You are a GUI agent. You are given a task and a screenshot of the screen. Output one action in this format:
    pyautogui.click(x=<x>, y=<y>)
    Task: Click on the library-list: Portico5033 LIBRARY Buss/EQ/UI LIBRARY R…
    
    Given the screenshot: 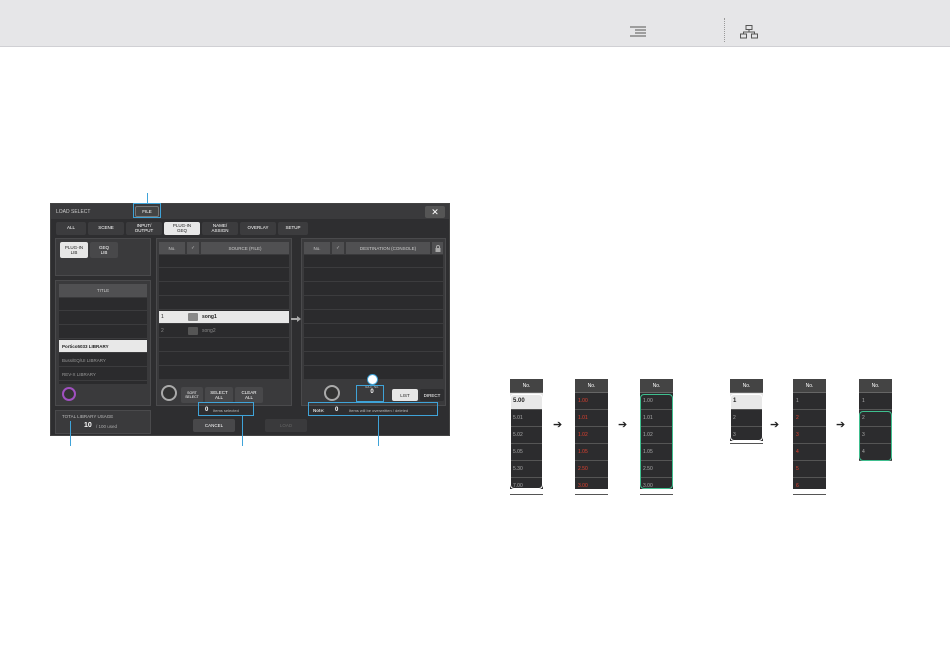 What is the action you would take?
    pyautogui.click(x=103, y=341)
    